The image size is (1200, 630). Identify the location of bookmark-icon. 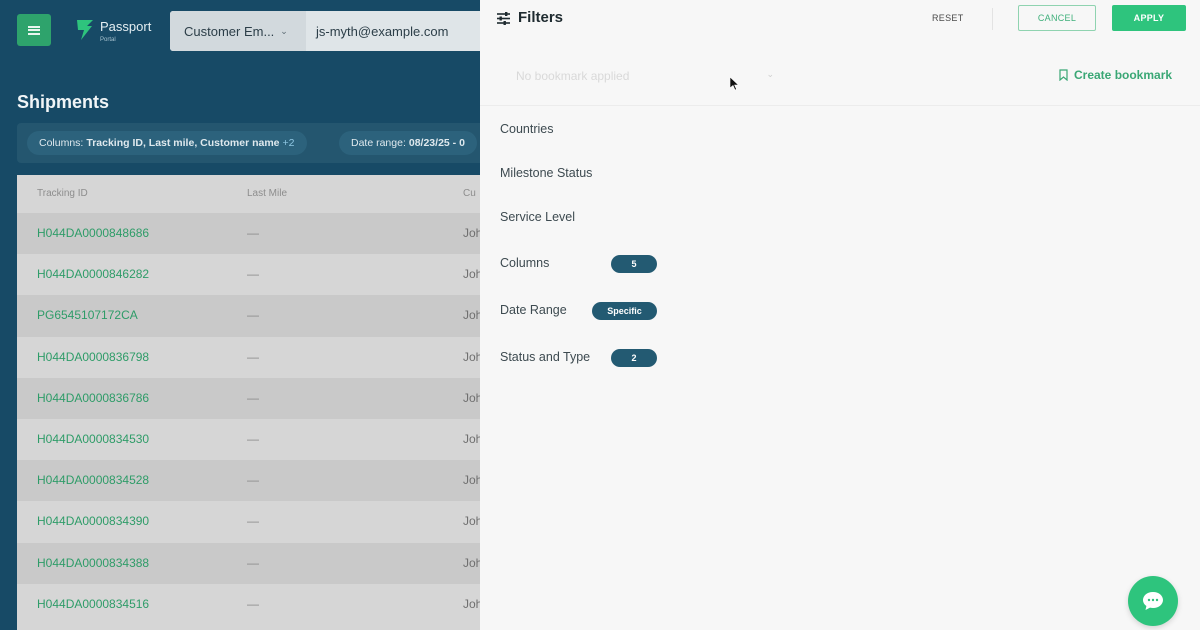
(1063, 75).